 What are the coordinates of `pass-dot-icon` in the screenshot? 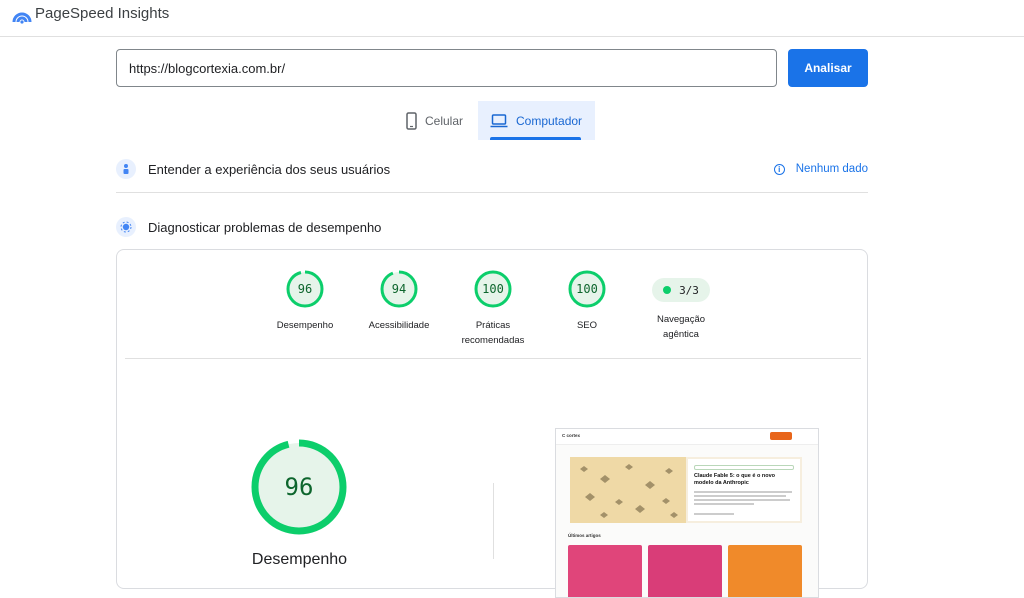 It's located at (667, 290).